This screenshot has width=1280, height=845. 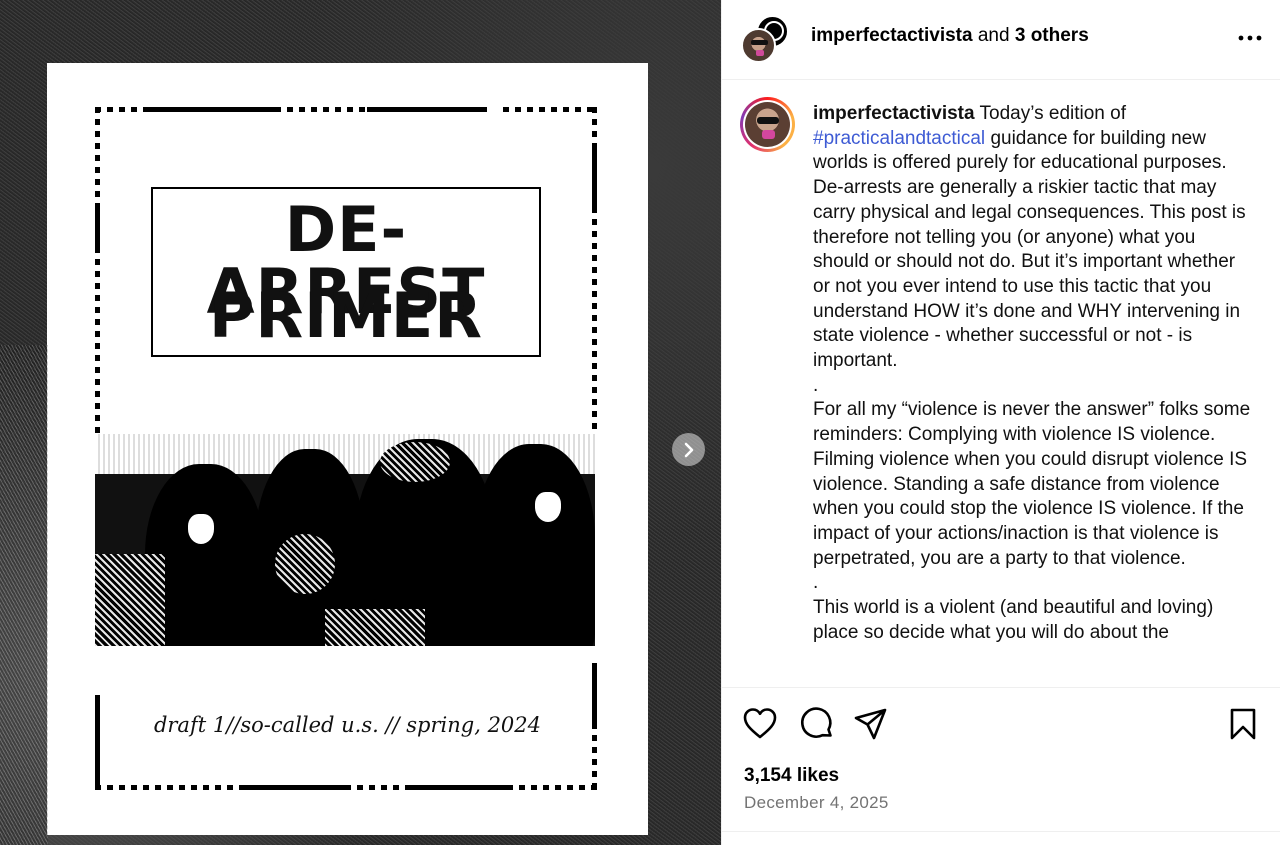 I want to click on save-button, so click(x=1243, y=724).